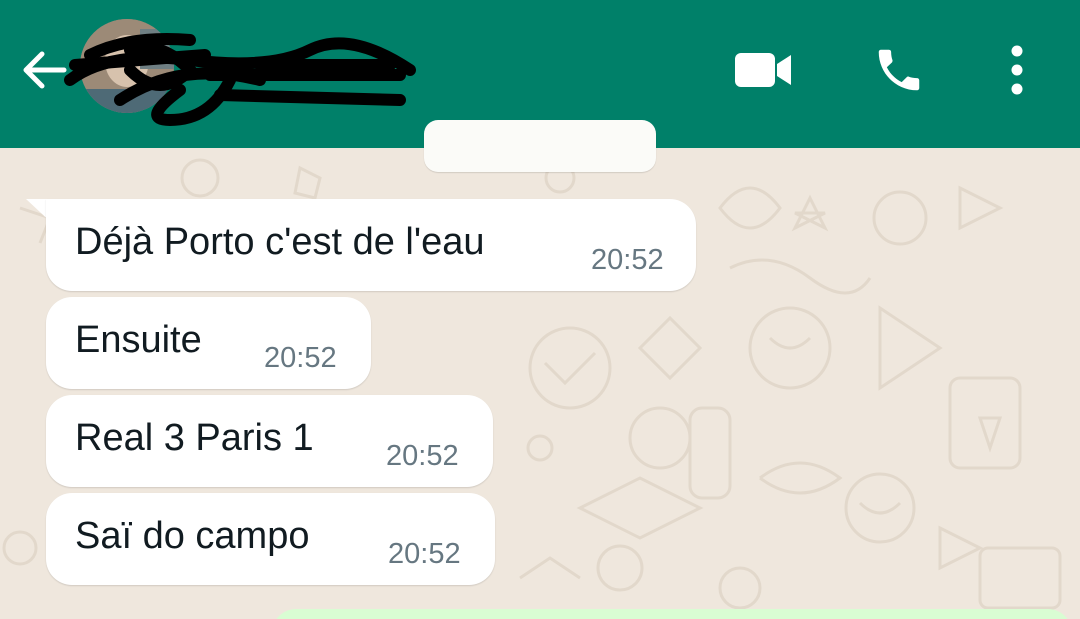  I want to click on message-text: Real 3 Paris 1, so click(194, 438).